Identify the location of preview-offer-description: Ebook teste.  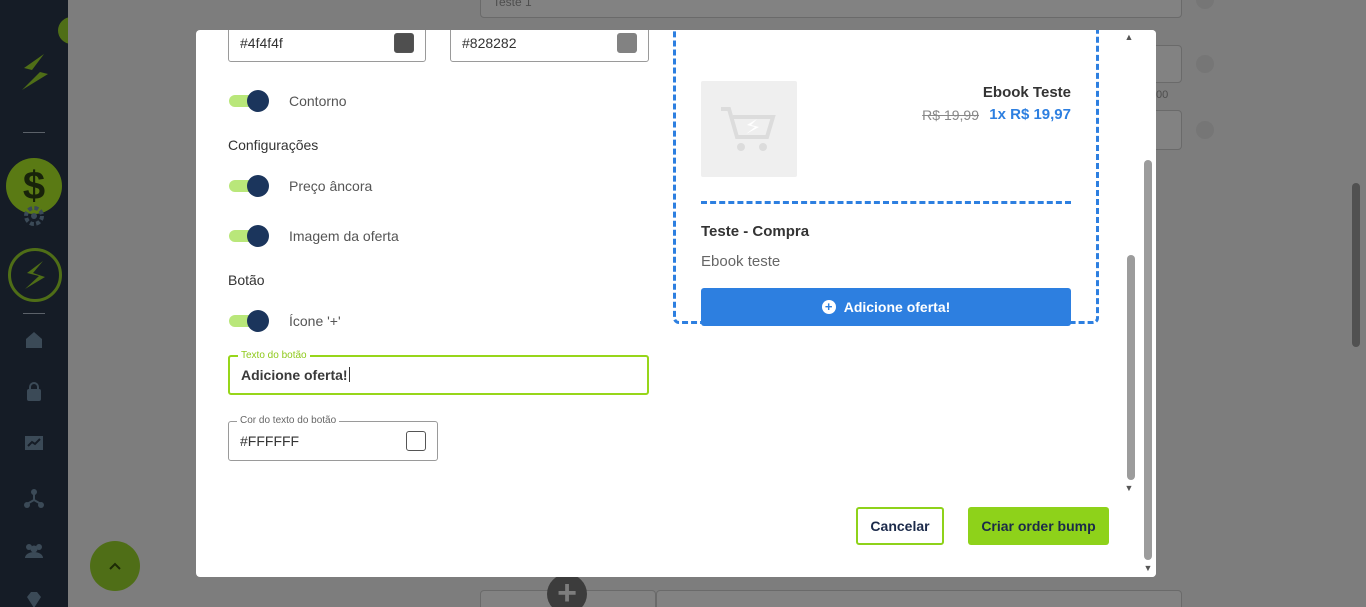
(741, 261).